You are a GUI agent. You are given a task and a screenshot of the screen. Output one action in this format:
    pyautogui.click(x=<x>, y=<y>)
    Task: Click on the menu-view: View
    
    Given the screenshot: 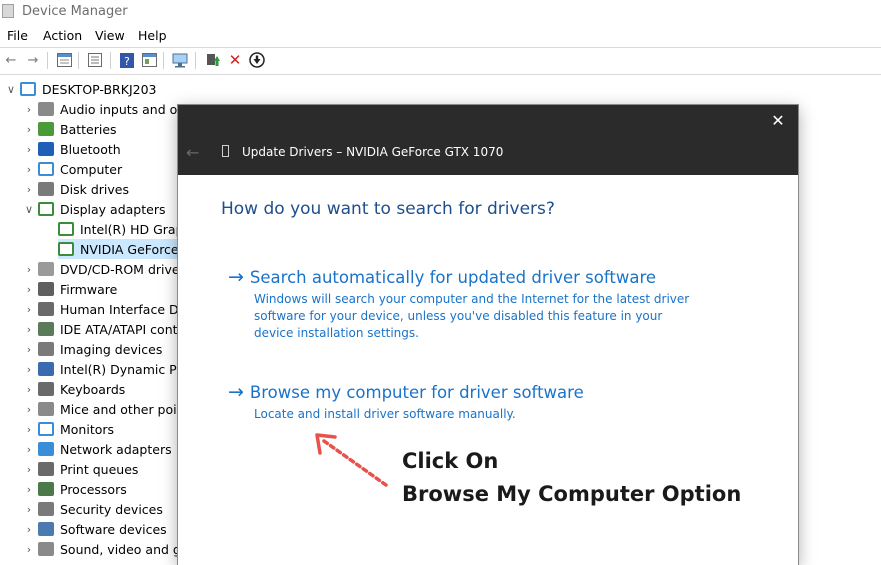 What is the action you would take?
    pyautogui.click(x=110, y=35)
    